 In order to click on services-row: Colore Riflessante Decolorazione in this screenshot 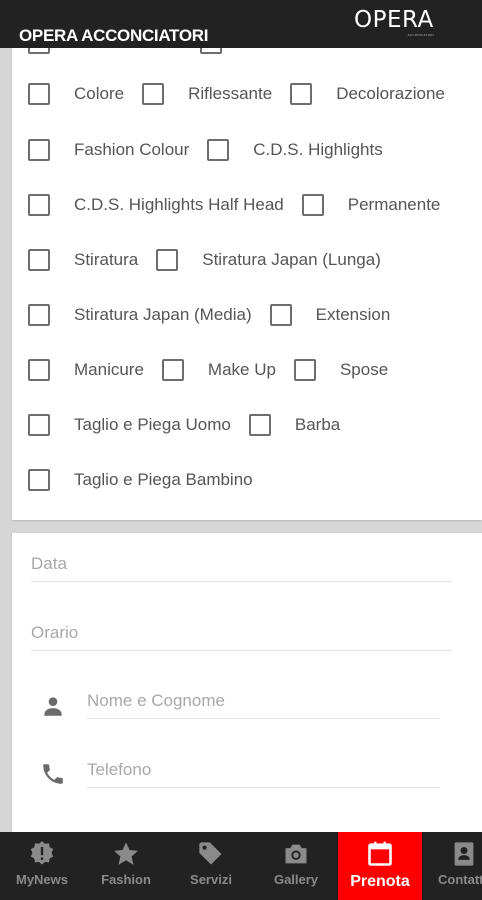, I will do `click(245, 94)`.